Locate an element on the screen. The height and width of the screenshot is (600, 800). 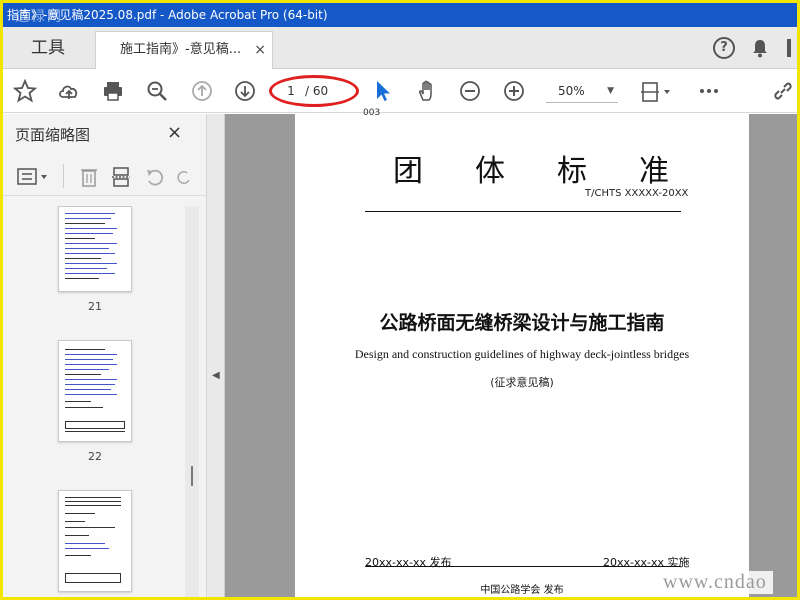
page-display-button is located at coordinates (656, 91).